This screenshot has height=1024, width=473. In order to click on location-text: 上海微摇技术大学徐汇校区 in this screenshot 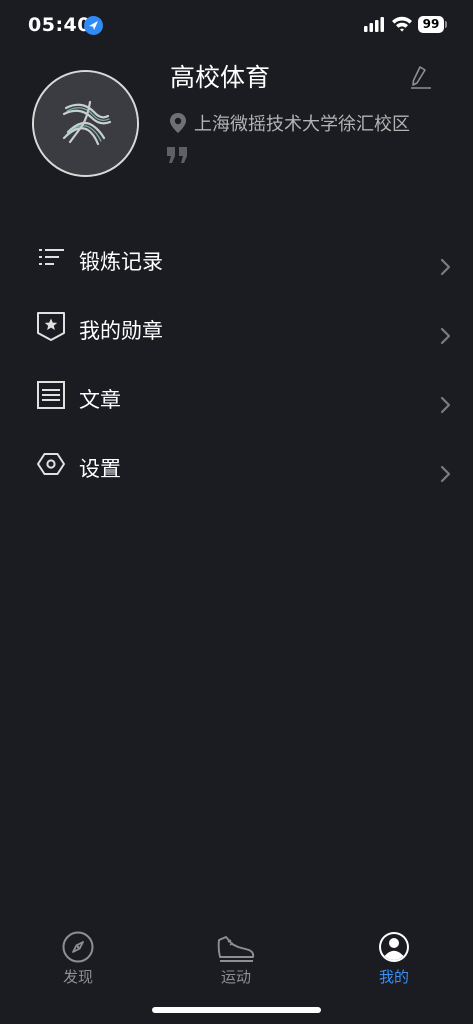, I will do `click(302, 124)`.